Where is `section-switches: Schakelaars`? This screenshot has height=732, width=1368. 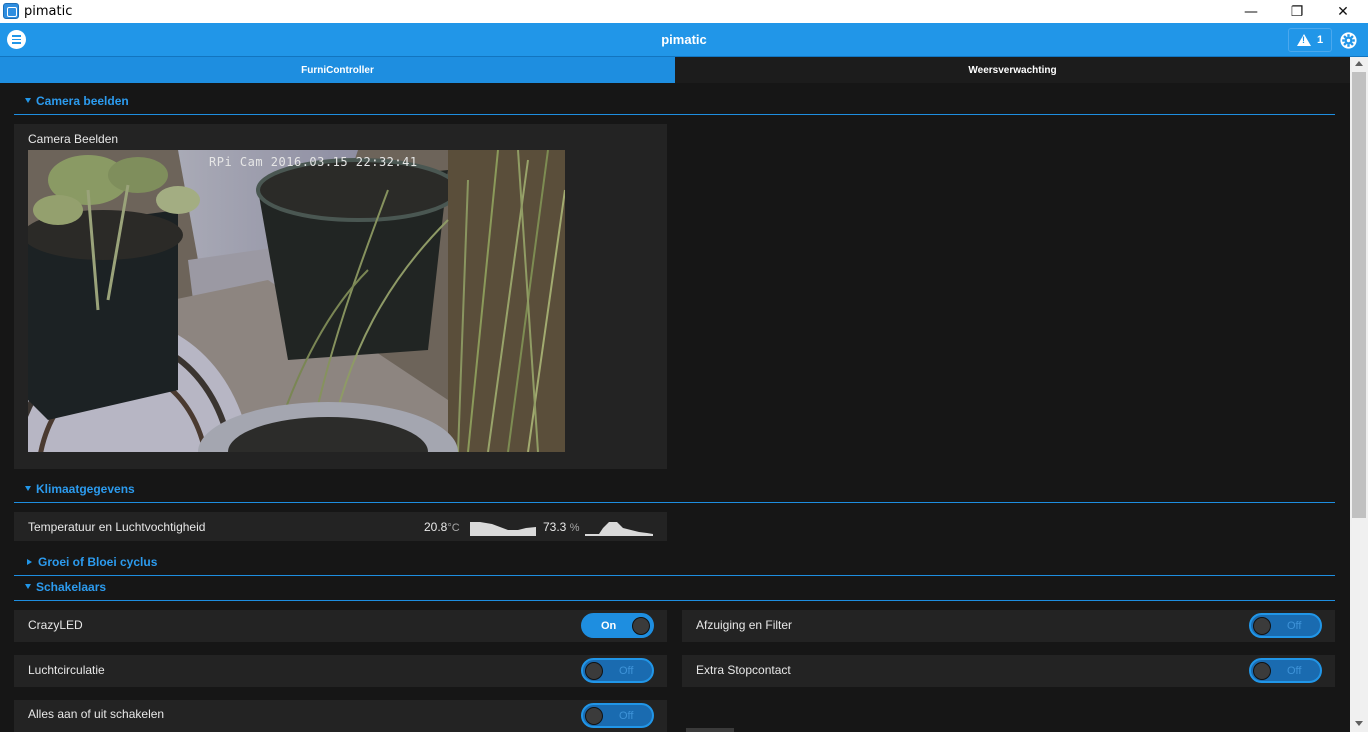 section-switches: Schakelaars is located at coordinates (674, 586).